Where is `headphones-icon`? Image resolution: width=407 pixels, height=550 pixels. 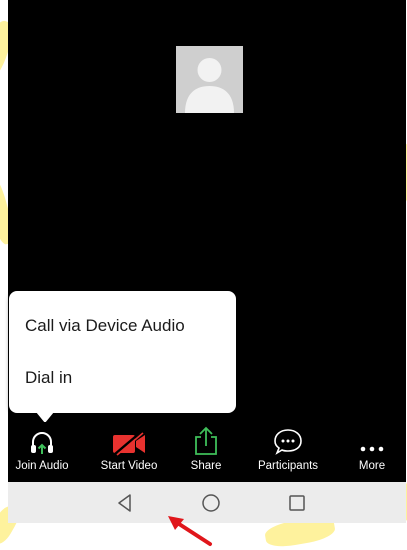
headphones-icon is located at coordinates (42, 443).